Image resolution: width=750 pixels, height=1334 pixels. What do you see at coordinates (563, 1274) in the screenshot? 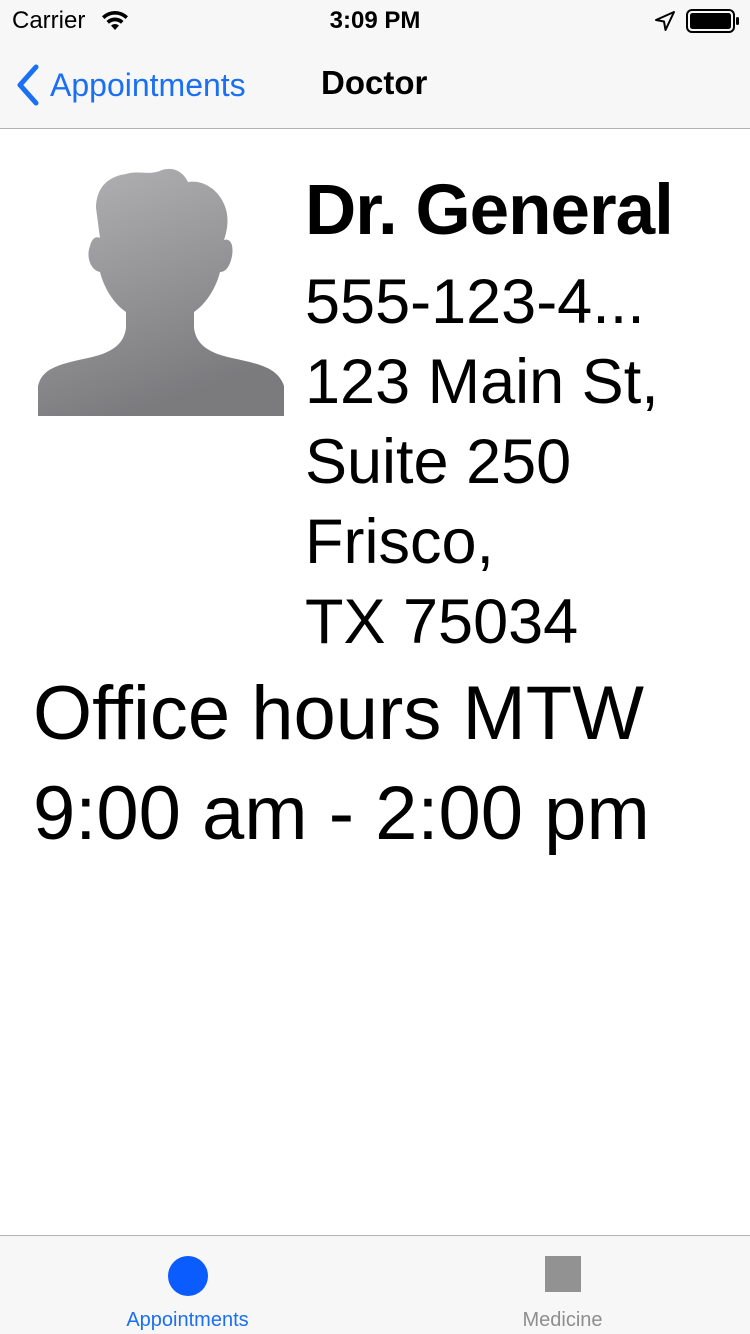
I see `square-icon` at bounding box center [563, 1274].